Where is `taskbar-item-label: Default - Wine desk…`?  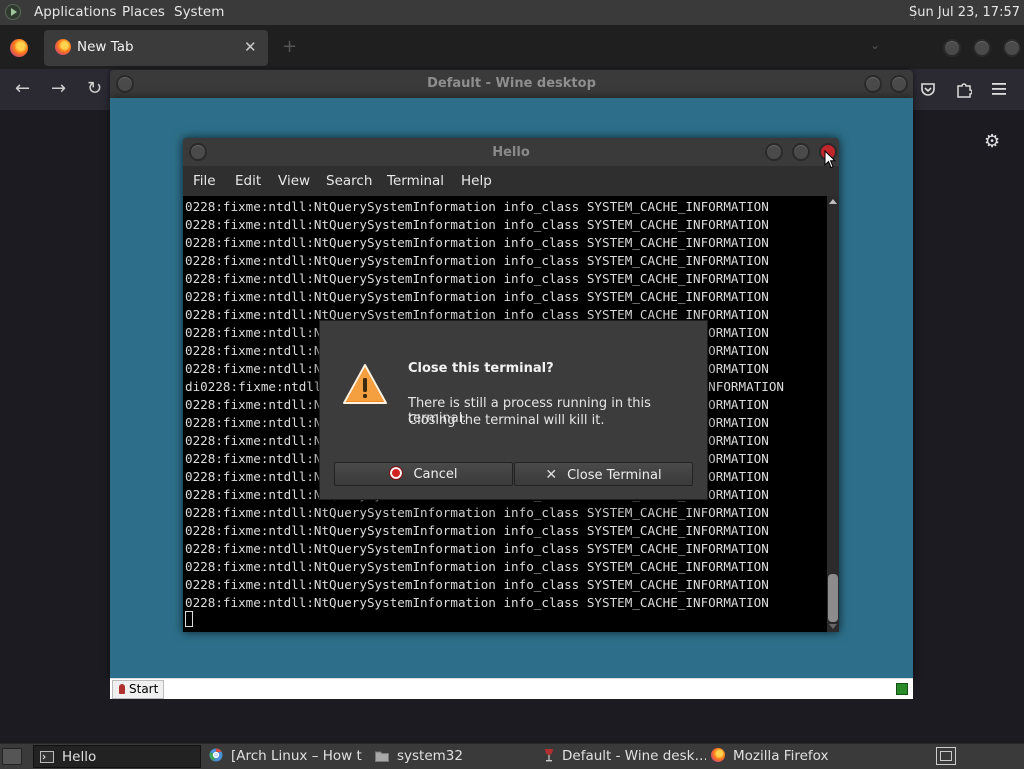 taskbar-item-label: Default - Wine desk… is located at coordinates (634, 756).